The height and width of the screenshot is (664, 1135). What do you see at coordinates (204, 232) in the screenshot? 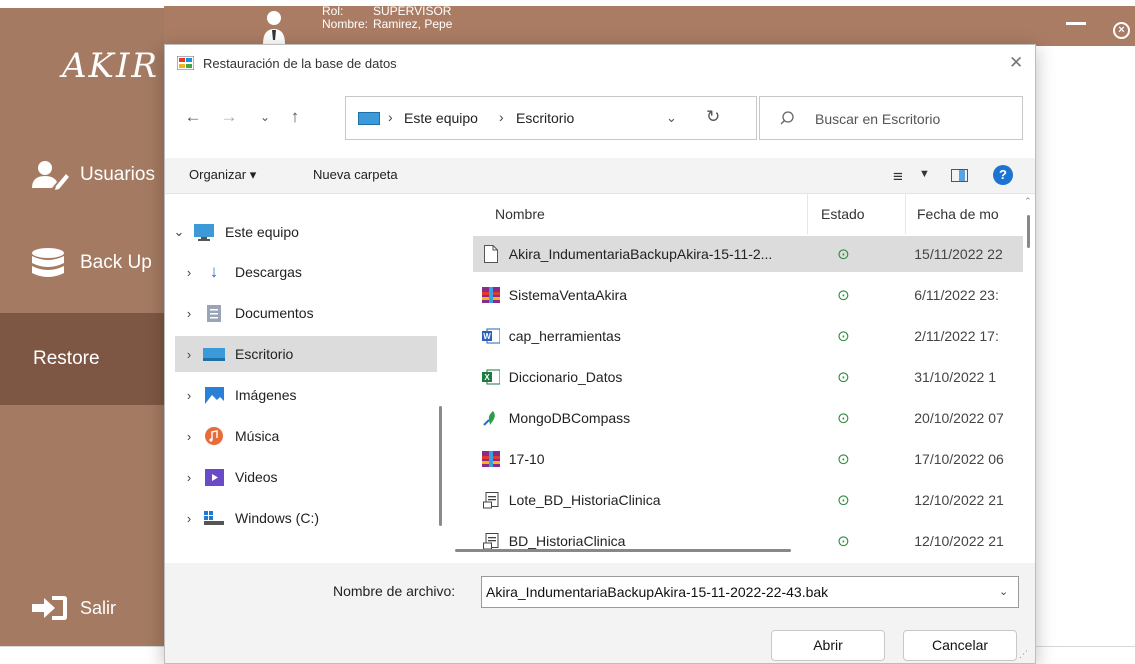
I see `computer-icon` at bounding box center [204, 232].